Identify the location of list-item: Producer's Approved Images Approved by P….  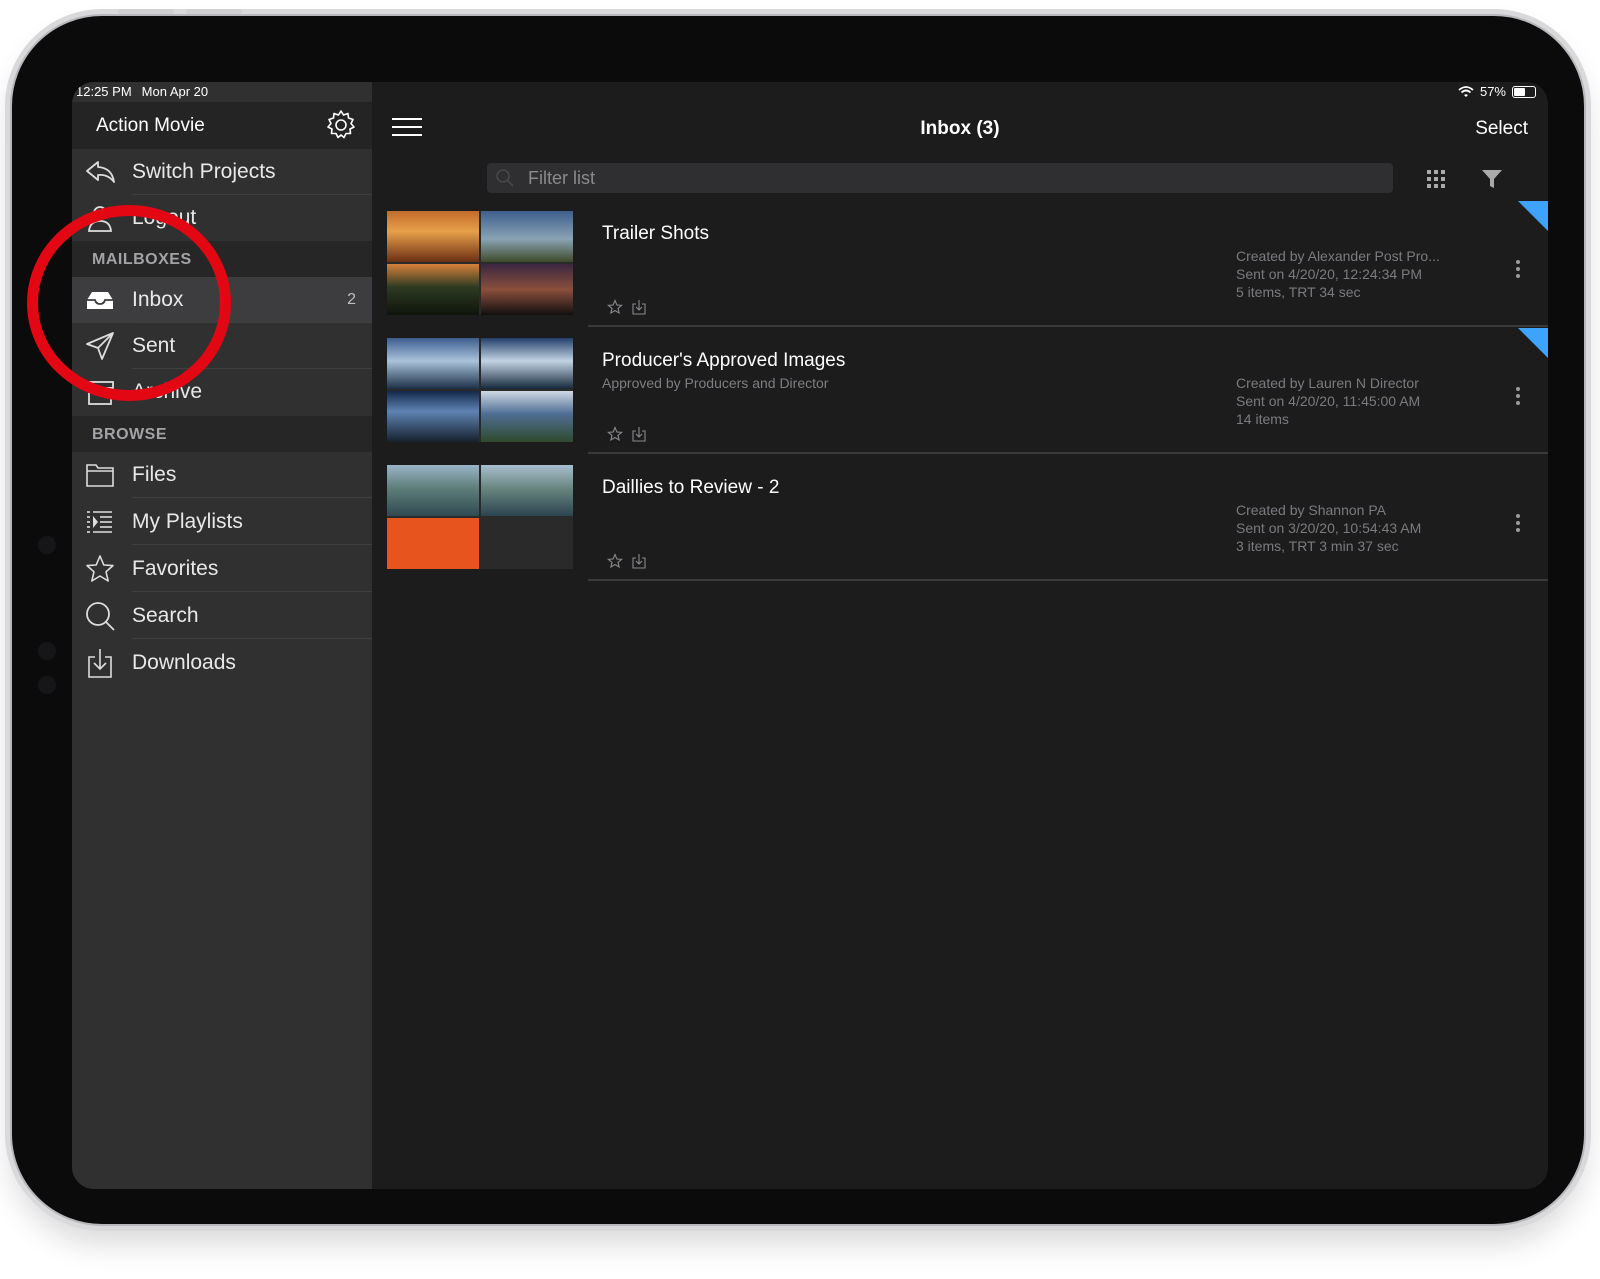
(960, 391).